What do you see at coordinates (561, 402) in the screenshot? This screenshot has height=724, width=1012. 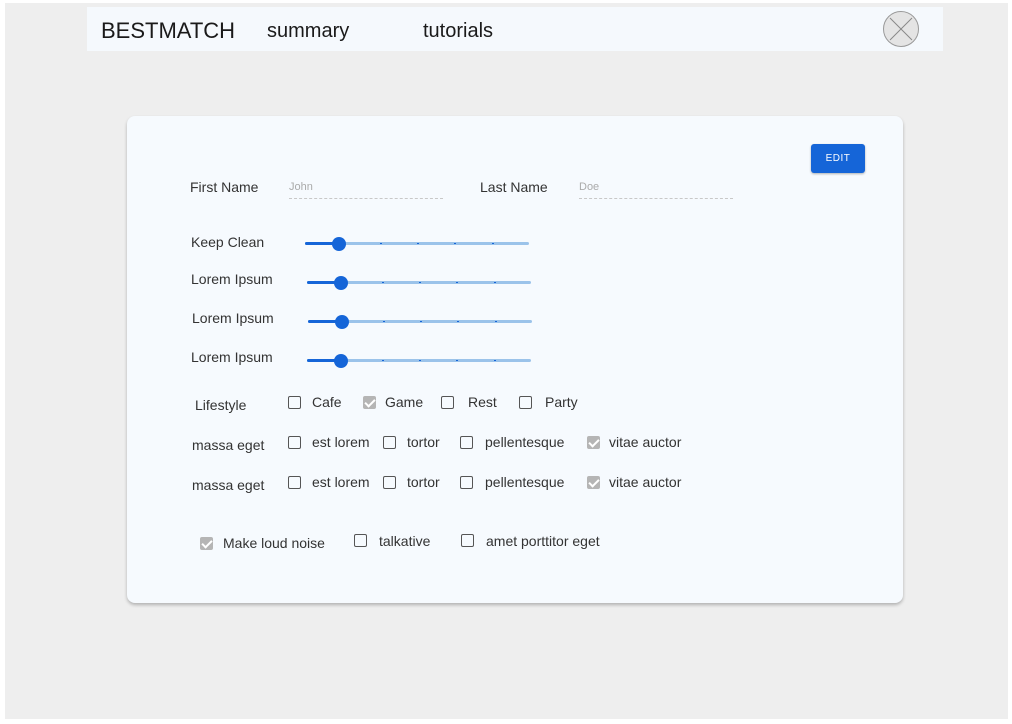 I see `checkbox-label: Party` at bounding box center [561, 402].